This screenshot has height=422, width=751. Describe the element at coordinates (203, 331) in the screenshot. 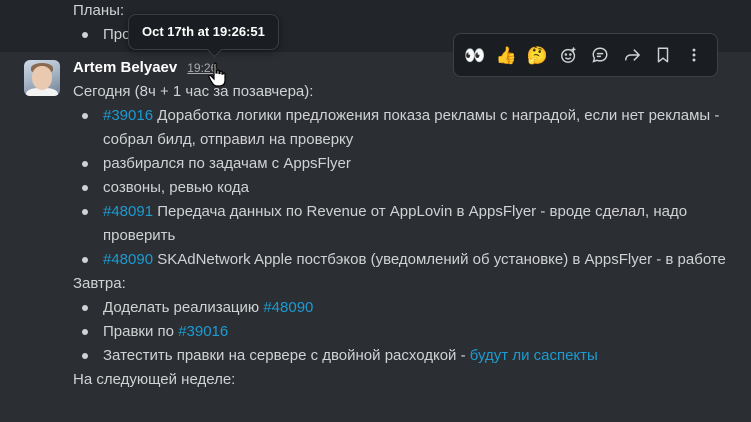

I see `message-link: #39016` at that location.